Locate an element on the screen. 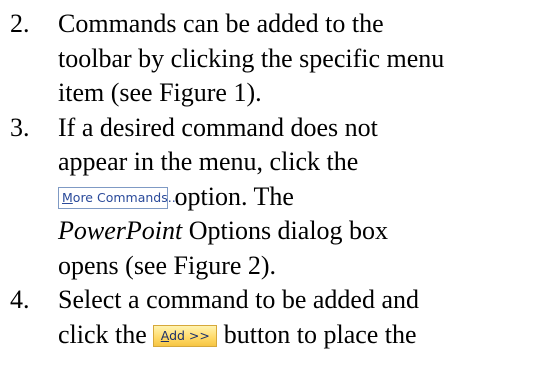  step-number: 3. is located at coordinates (20, 127).